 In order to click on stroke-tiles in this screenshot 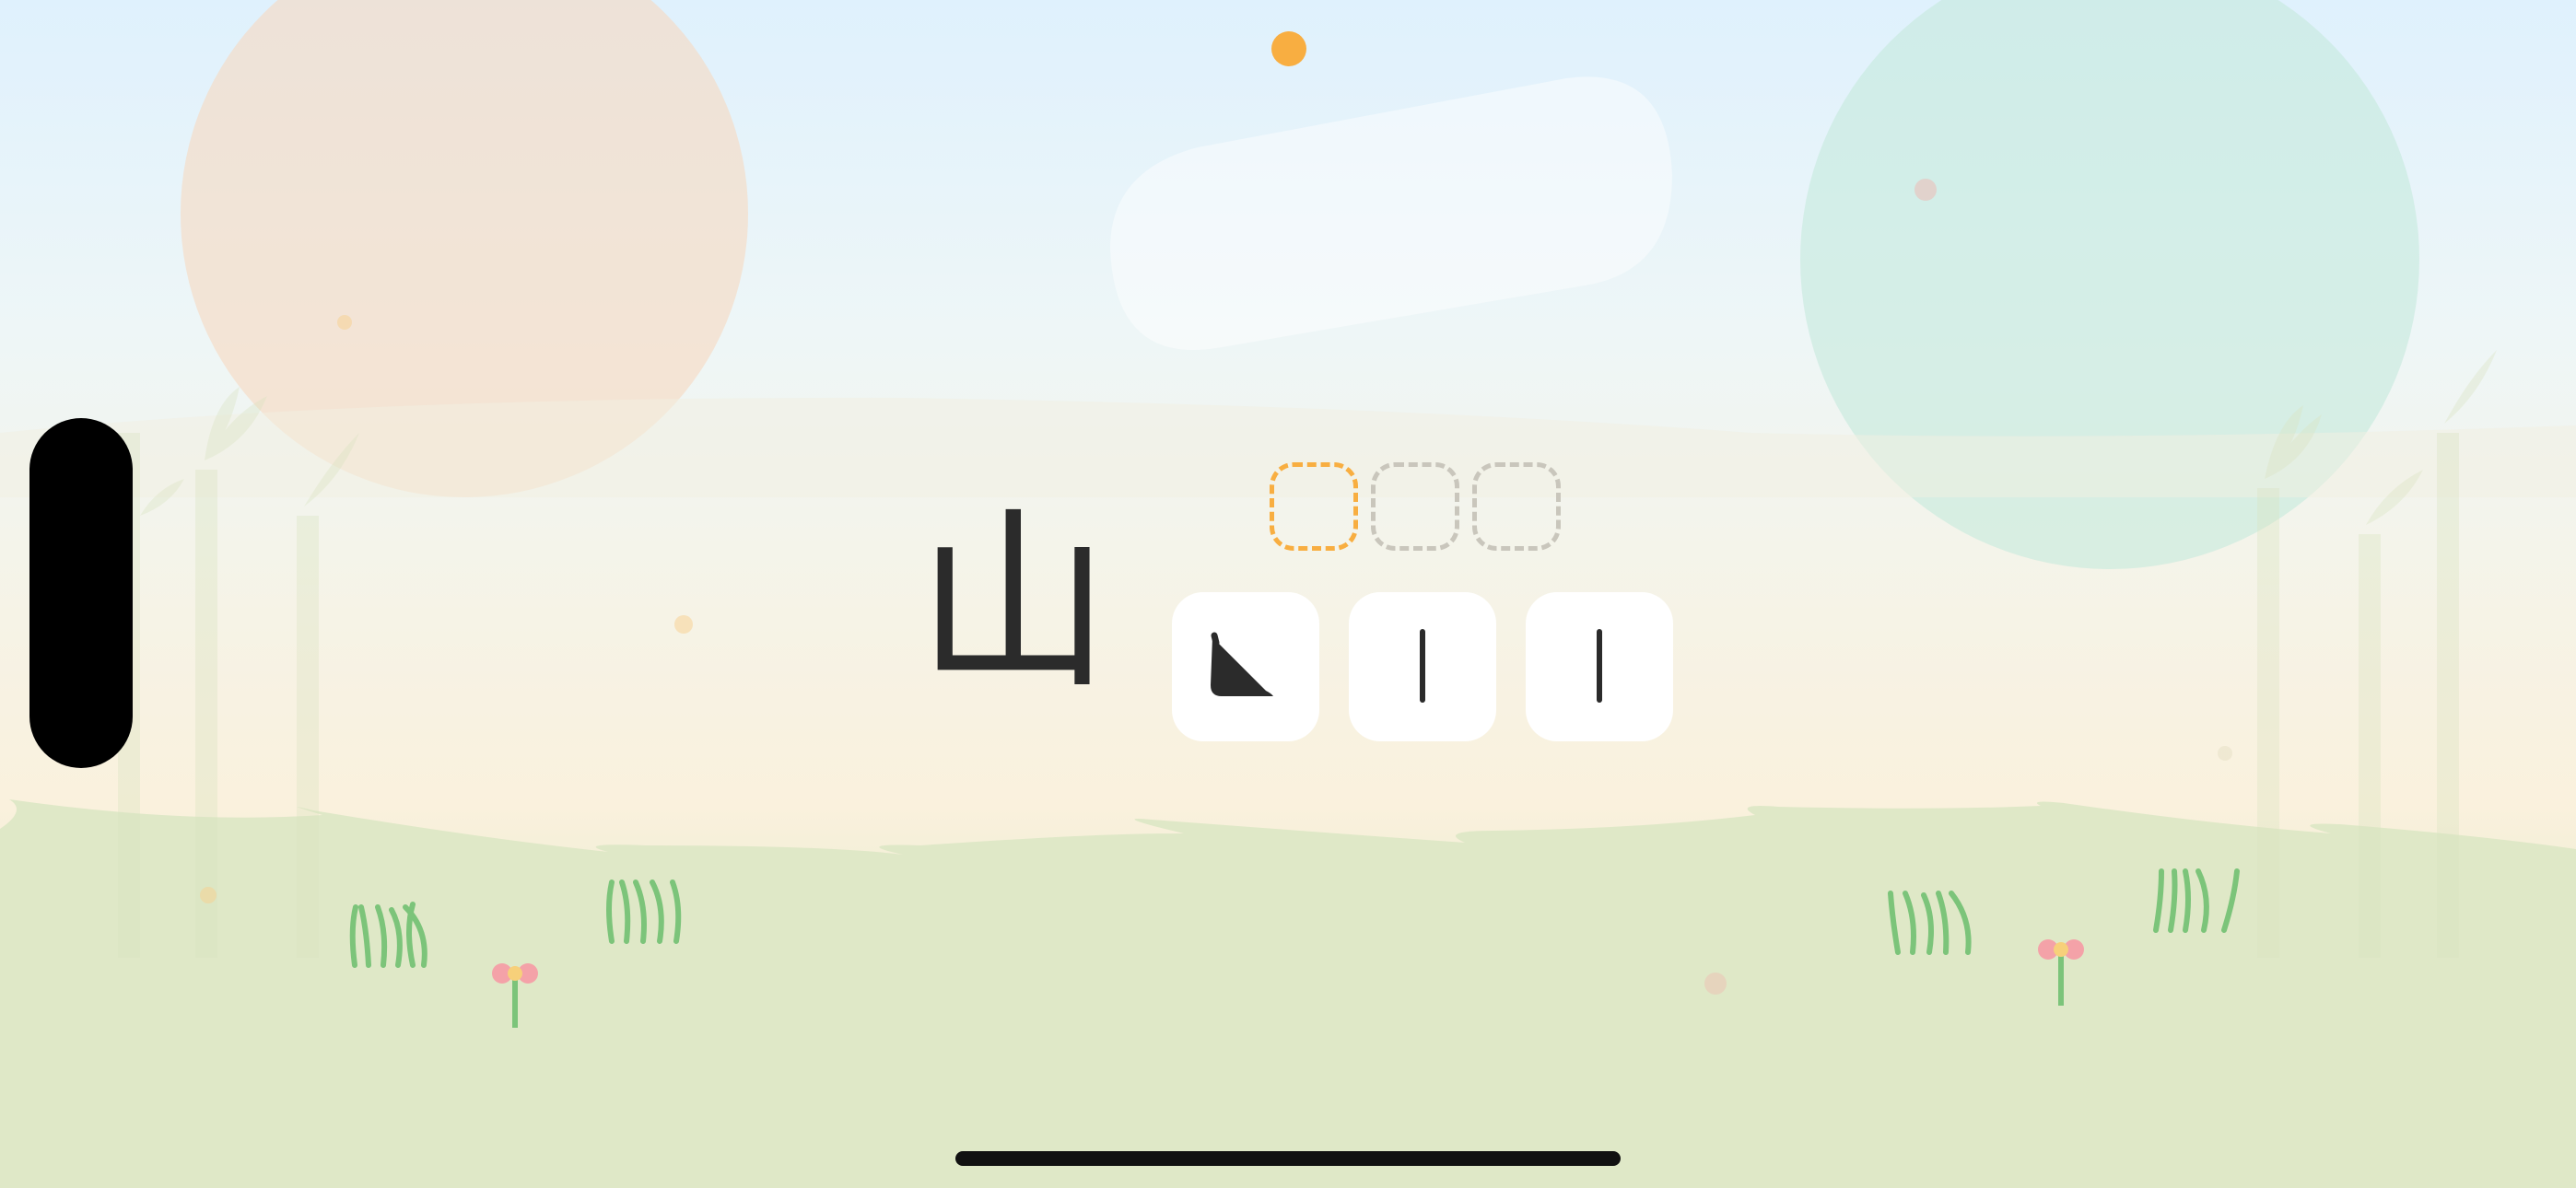, I will do `click(1422, 666)`.